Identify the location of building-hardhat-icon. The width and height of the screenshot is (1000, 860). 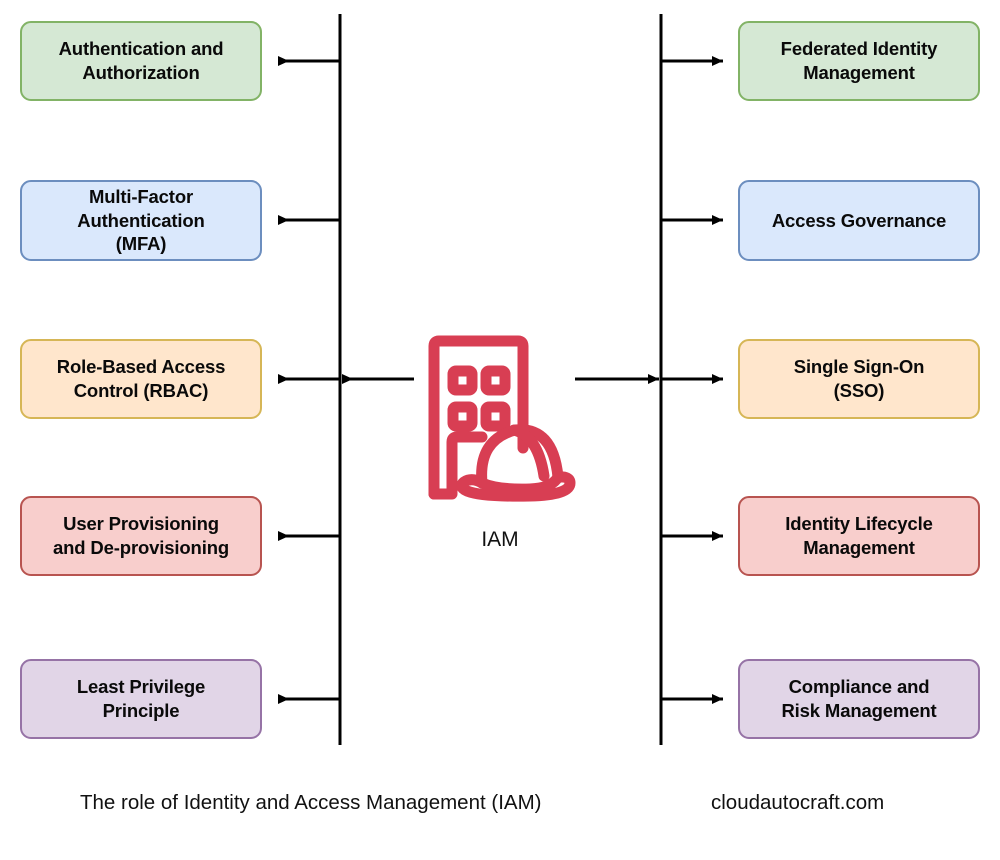
(500, 417).